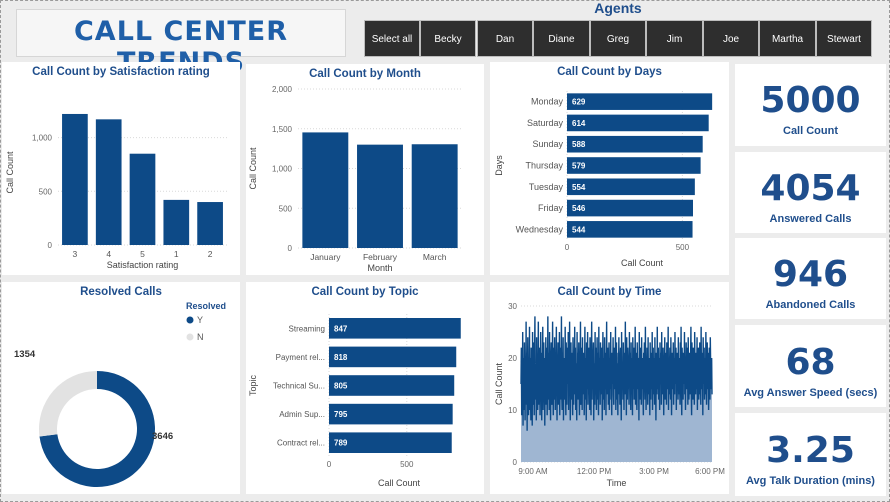  I want to click on category-label: Tuesday, so click(546, 187).